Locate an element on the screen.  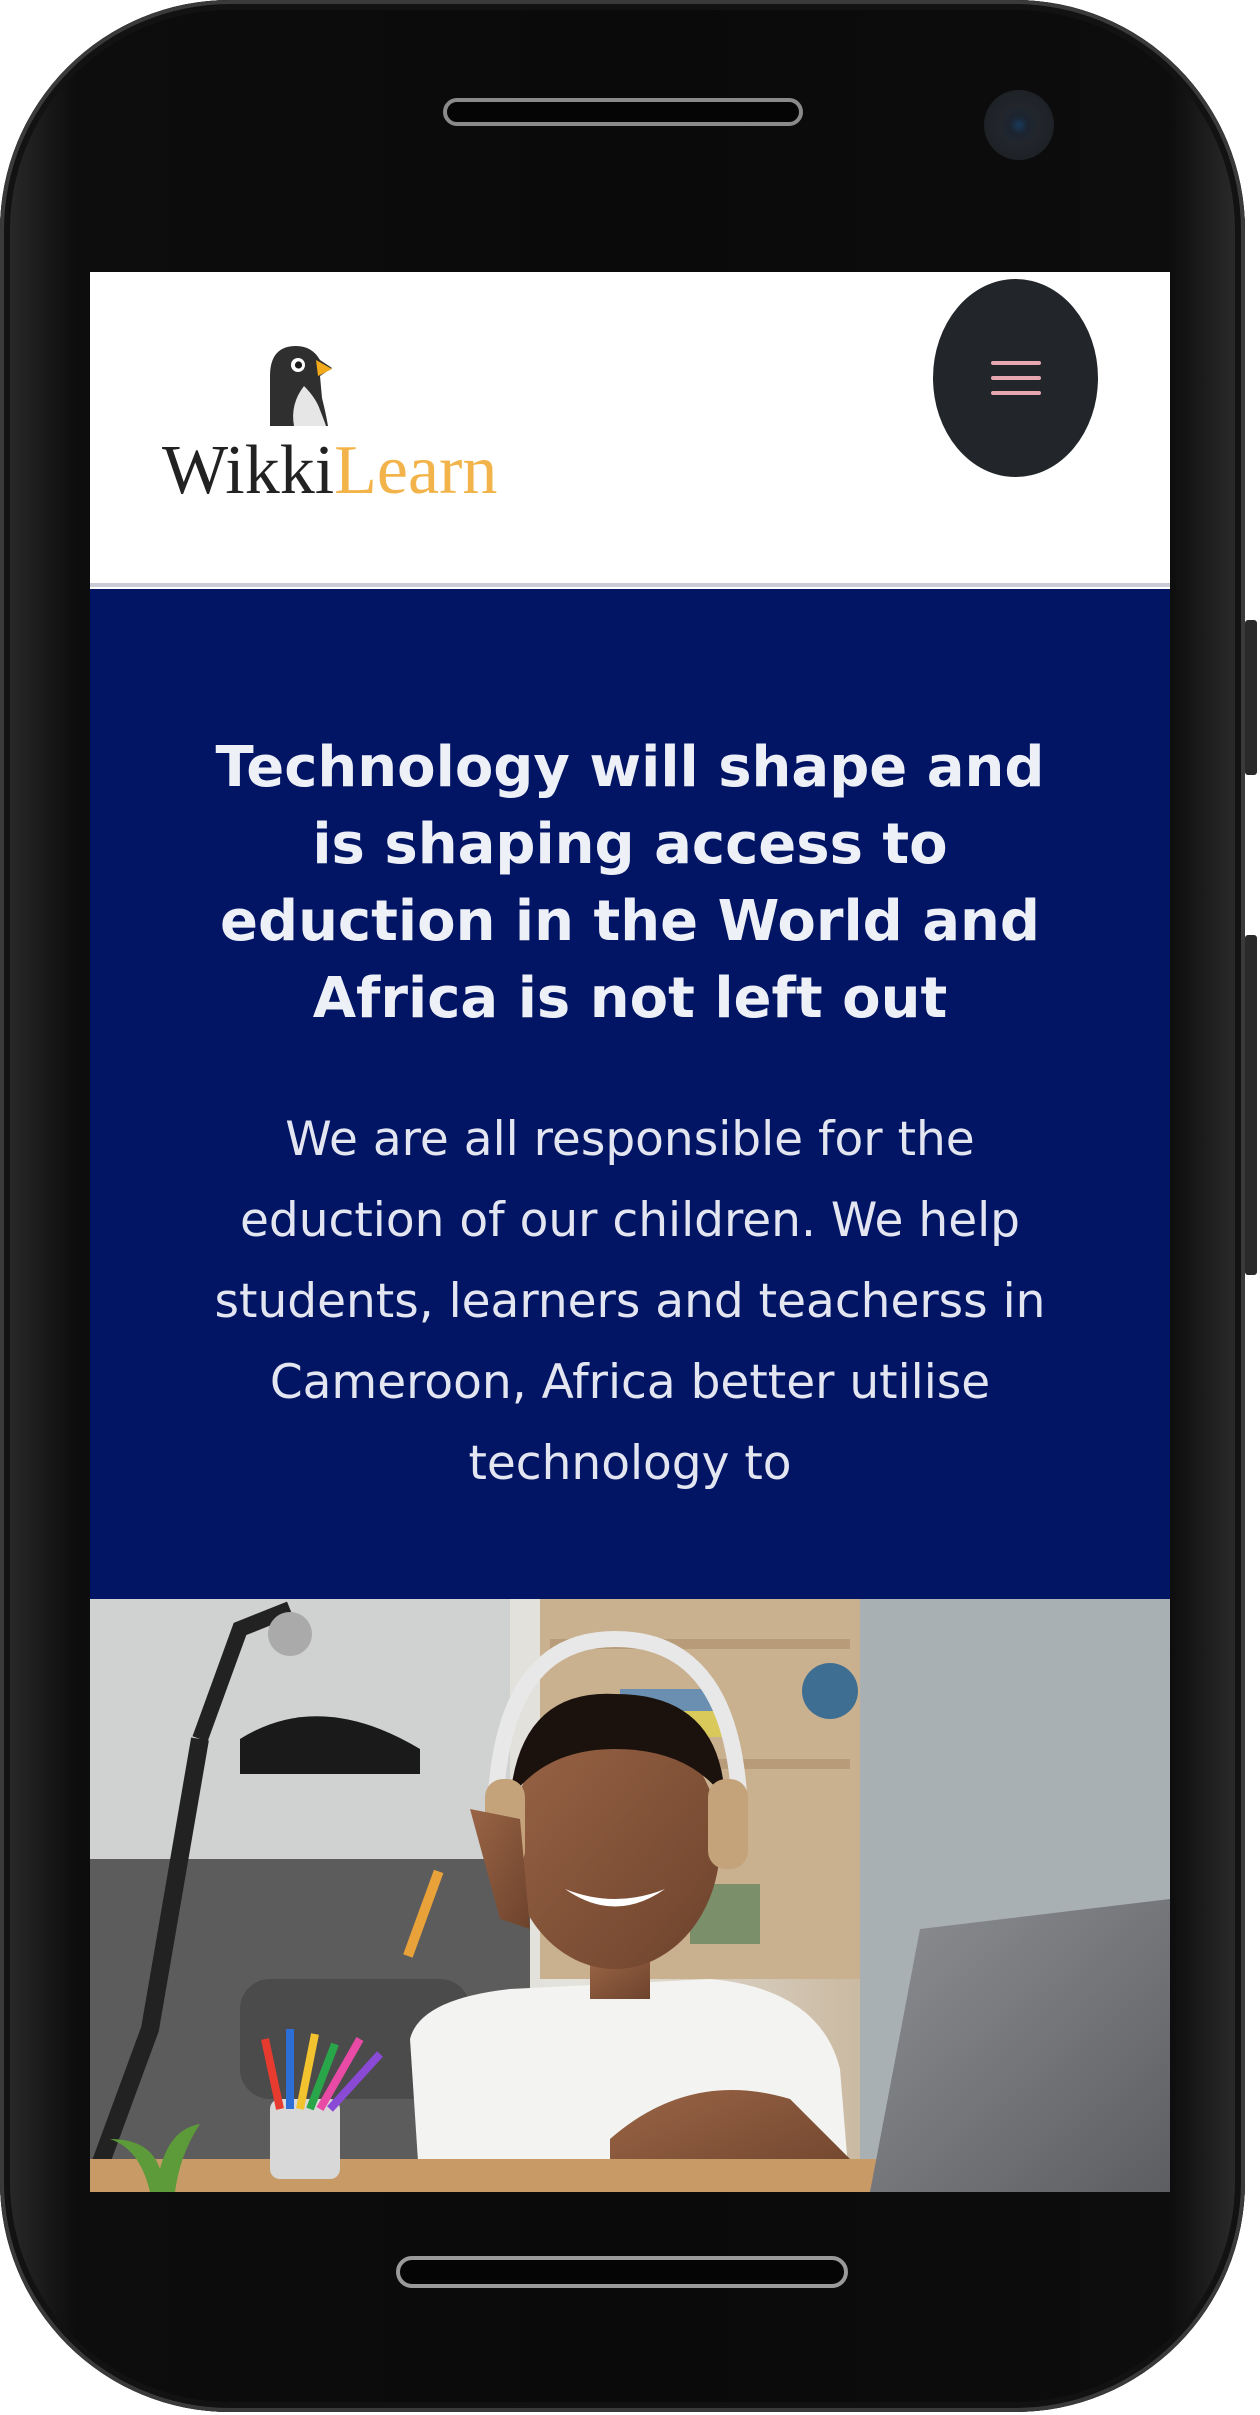
brand-logo: WikkiLearn is located at coordinates (342, 433).